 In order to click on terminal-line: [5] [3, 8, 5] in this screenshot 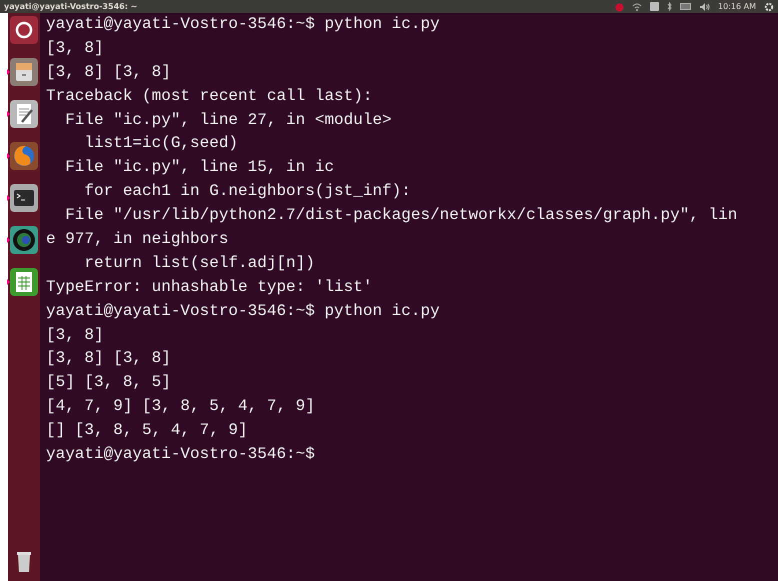, I will do `click(109, 383)`.